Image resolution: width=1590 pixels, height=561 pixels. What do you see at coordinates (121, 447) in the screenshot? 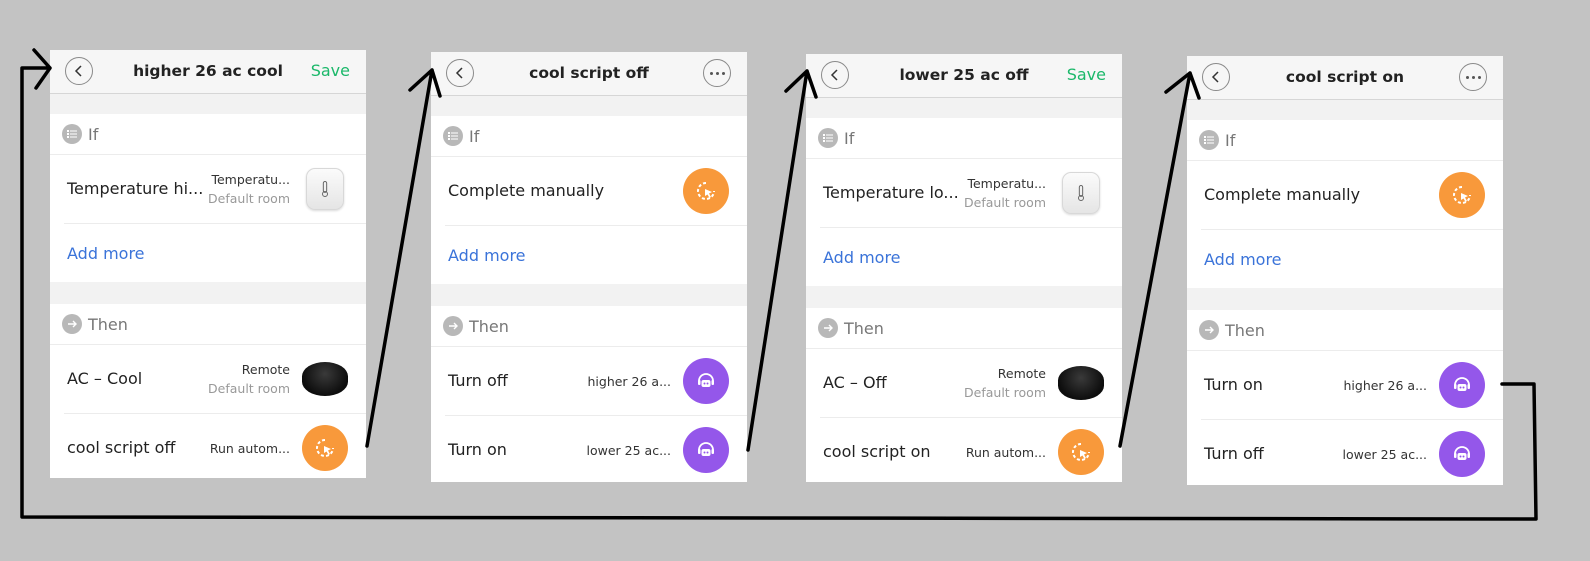
I see `row-label: cool script off` at bounding box center [121, 447].